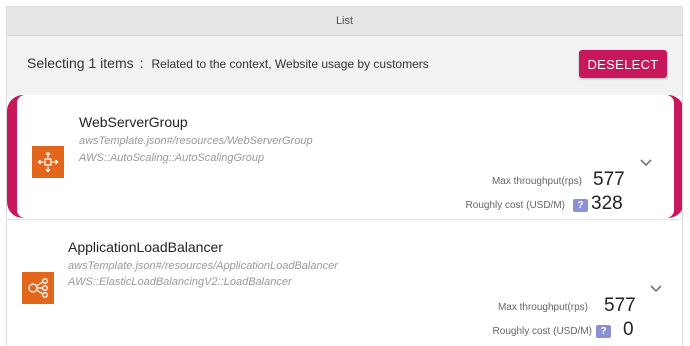 The height and width of the screenshot is (346, 690). I want to click on list-title: List, so click(344, 21).